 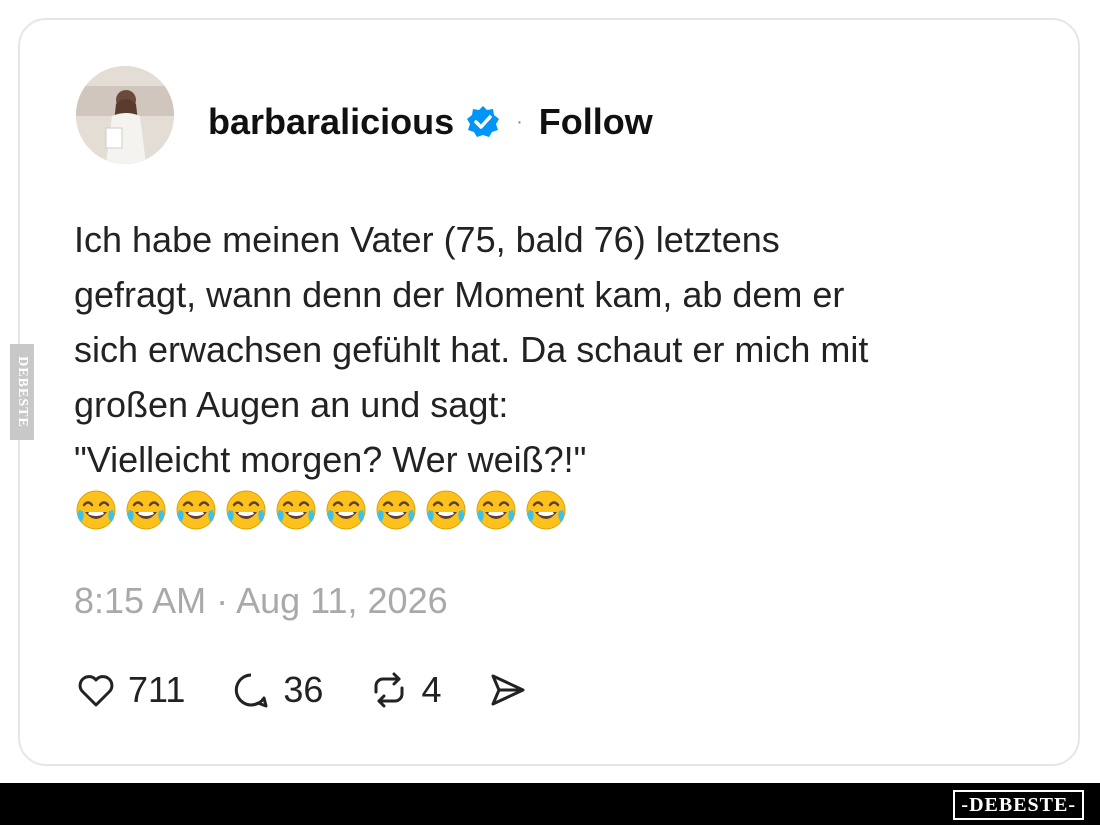 I want to click on repost-count: 4, so click(x=431, y=689).